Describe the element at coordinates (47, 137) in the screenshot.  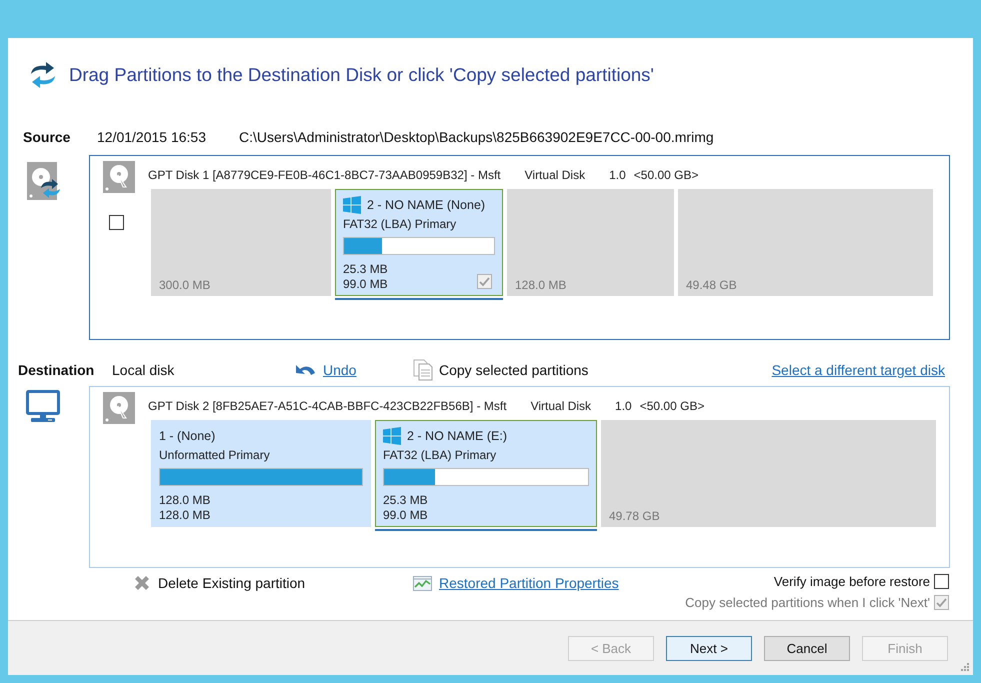
I see `source-label: Source` at that location.